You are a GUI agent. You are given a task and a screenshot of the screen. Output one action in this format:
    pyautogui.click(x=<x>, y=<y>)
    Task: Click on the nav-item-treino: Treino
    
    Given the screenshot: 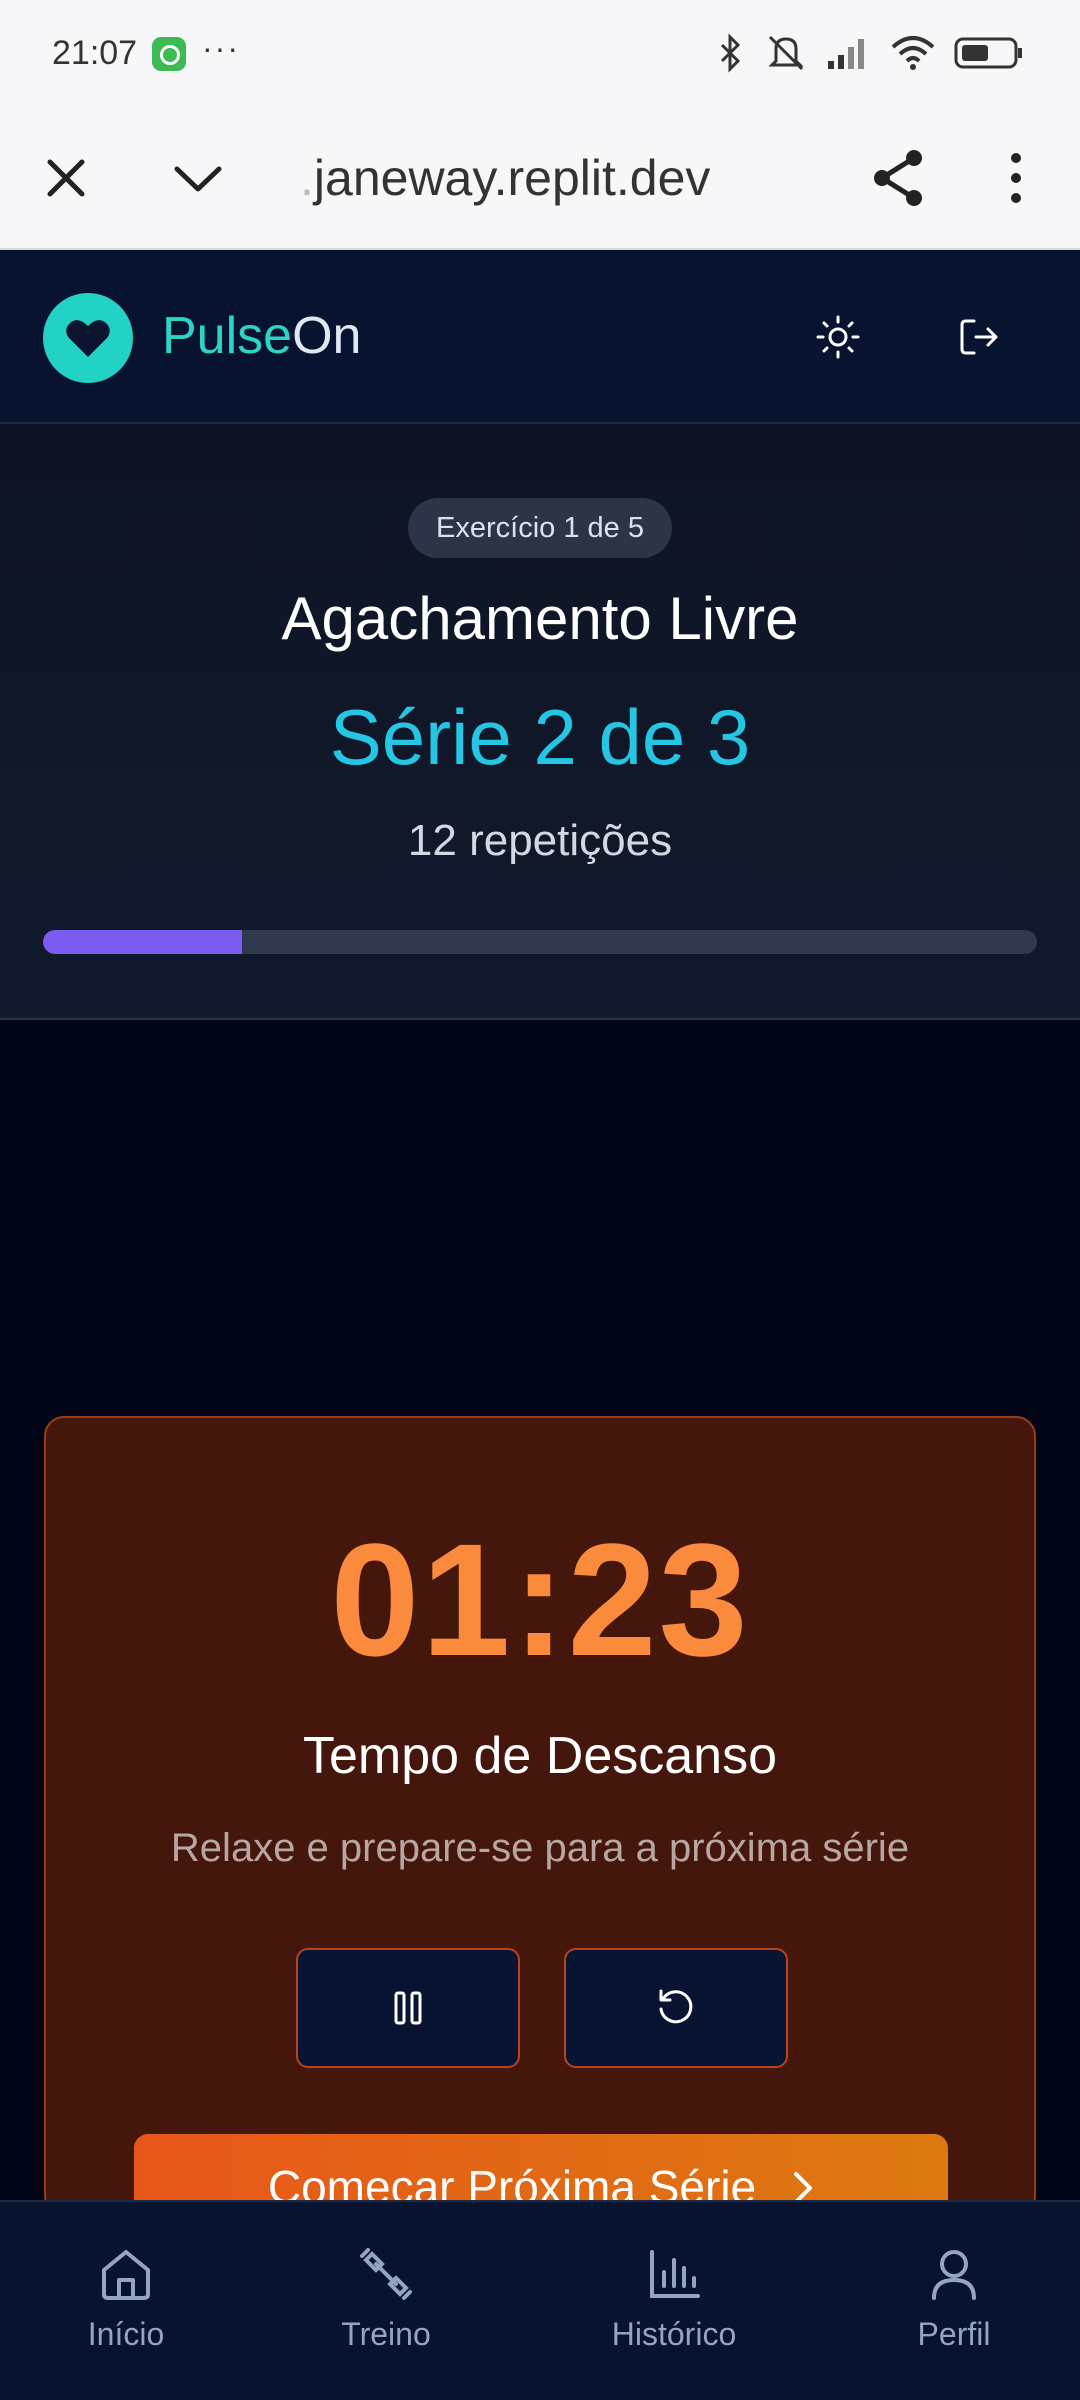 What is the action you would take?
    pyautogui.click(x=386, y=2299)
    